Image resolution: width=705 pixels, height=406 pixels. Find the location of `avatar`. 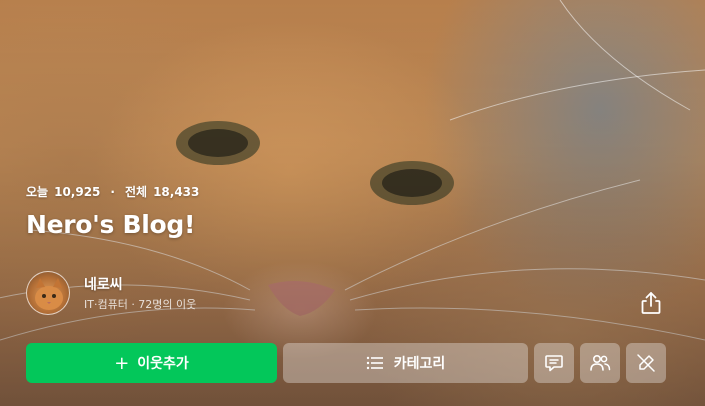

avatar is located at coordinates (48, 293).